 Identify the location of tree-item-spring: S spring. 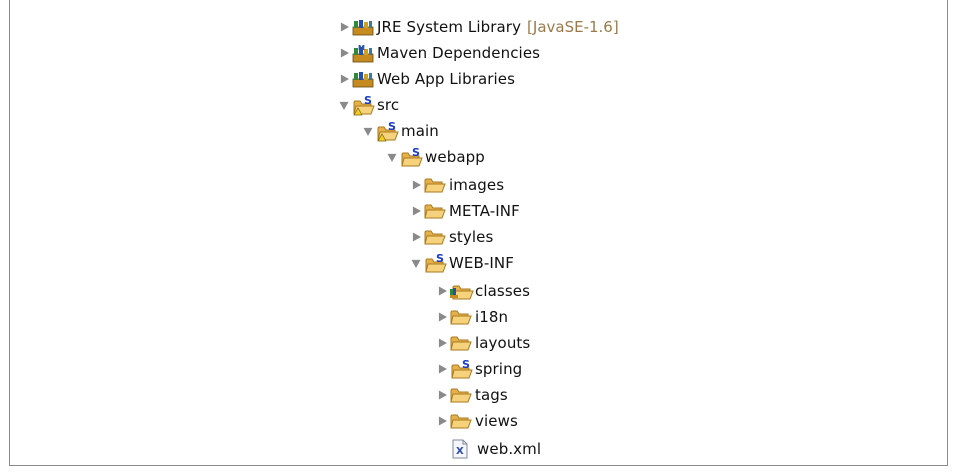
(478, 369).